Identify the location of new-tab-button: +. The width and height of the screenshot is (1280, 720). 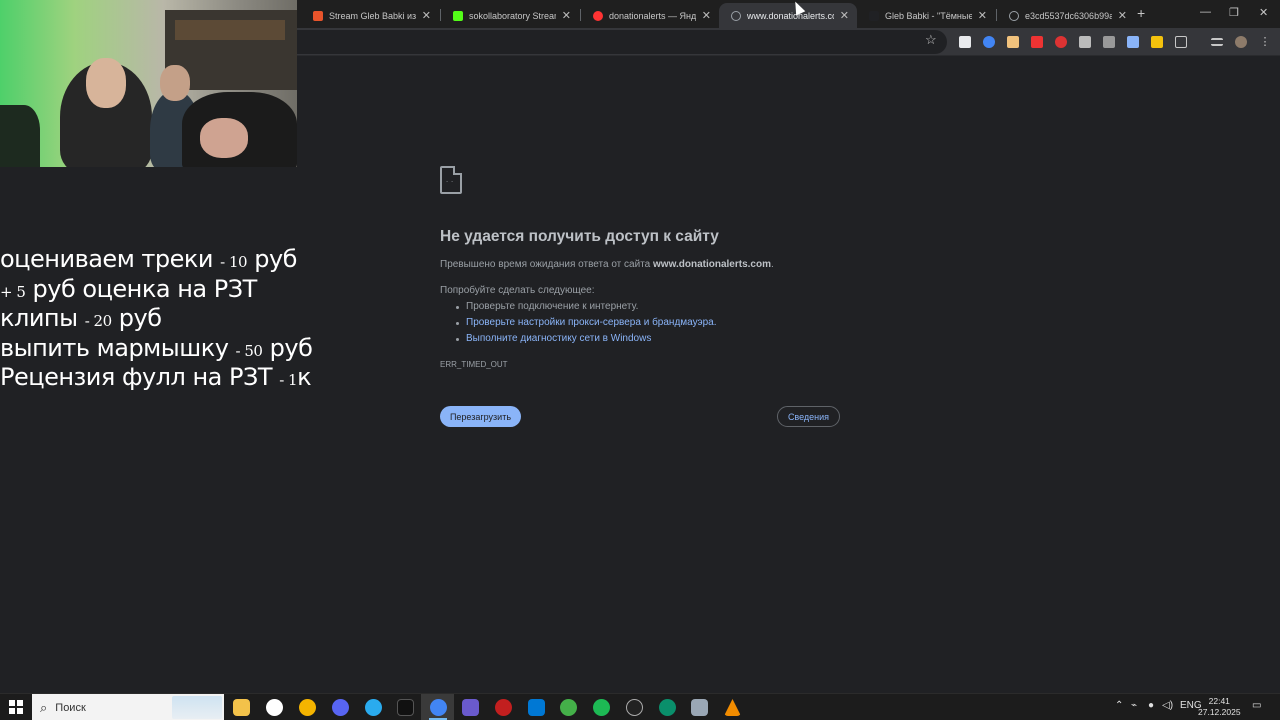
(1141, 13).